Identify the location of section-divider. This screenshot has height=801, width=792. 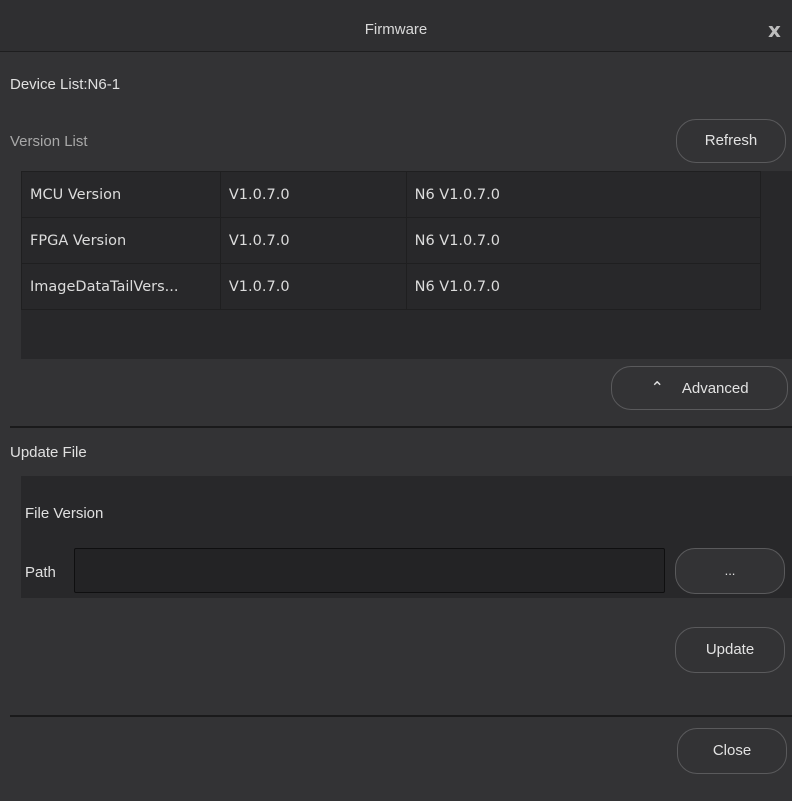
(401, 427).